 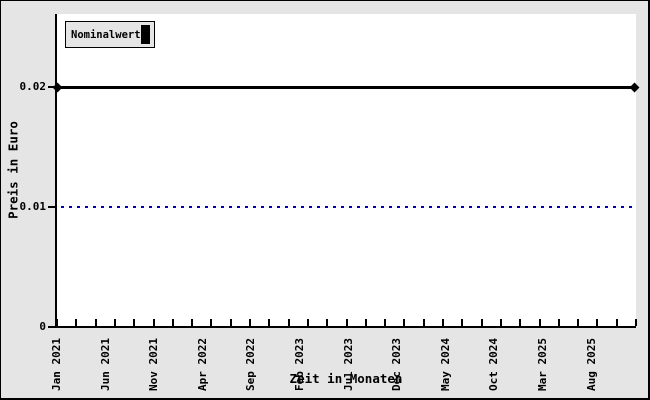 What do you see at coordinates (56, 364) in the screenshot?
I see `x-tick-label: Jan 2021` at bounding box center [56, 364].